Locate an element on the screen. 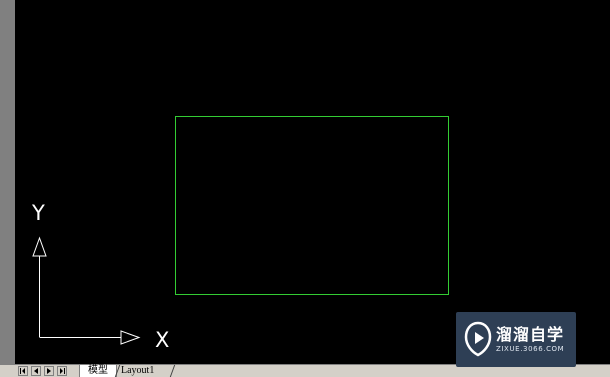 Image resolution: width=610 pixels, height=377 pixels. last-tab-icon is located at coordinates (62, 371).